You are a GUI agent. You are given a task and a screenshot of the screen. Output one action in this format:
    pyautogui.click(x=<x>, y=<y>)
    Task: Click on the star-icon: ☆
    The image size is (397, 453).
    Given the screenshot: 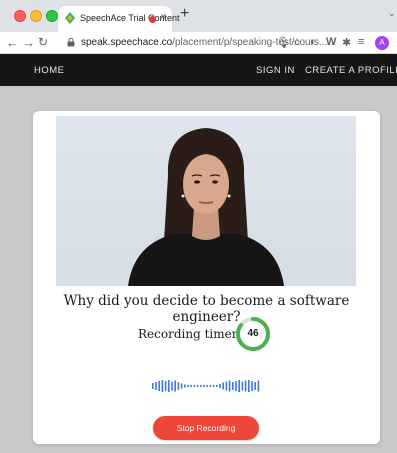 What is the action you would take?
    pyautogui.click(x=297, y=42)
    